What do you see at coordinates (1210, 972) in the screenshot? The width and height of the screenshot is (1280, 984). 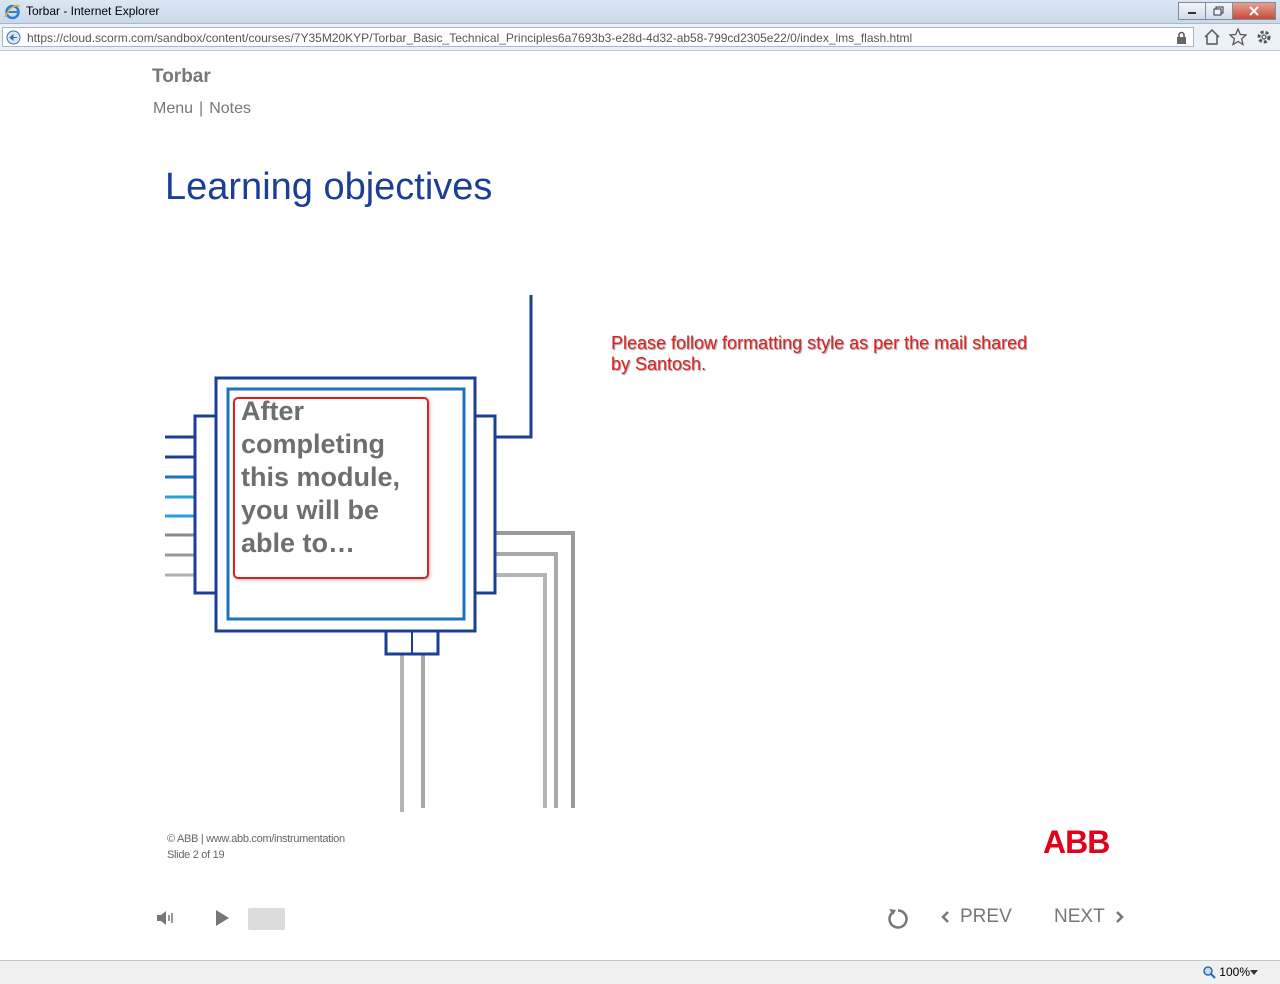 I see `zoom-icon` at bounding box center [1210, 972].